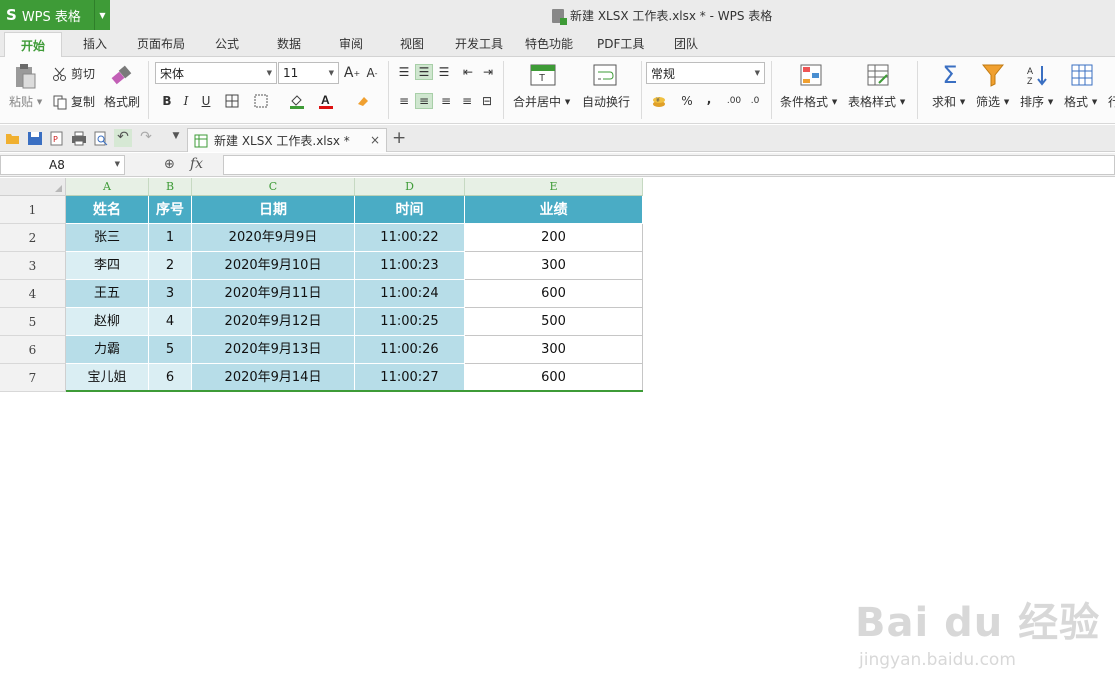  What do you see at coordinates (404, 72) in the screenshot?
I see `align-top-icon: ☰` at bounding box center [404, 72].